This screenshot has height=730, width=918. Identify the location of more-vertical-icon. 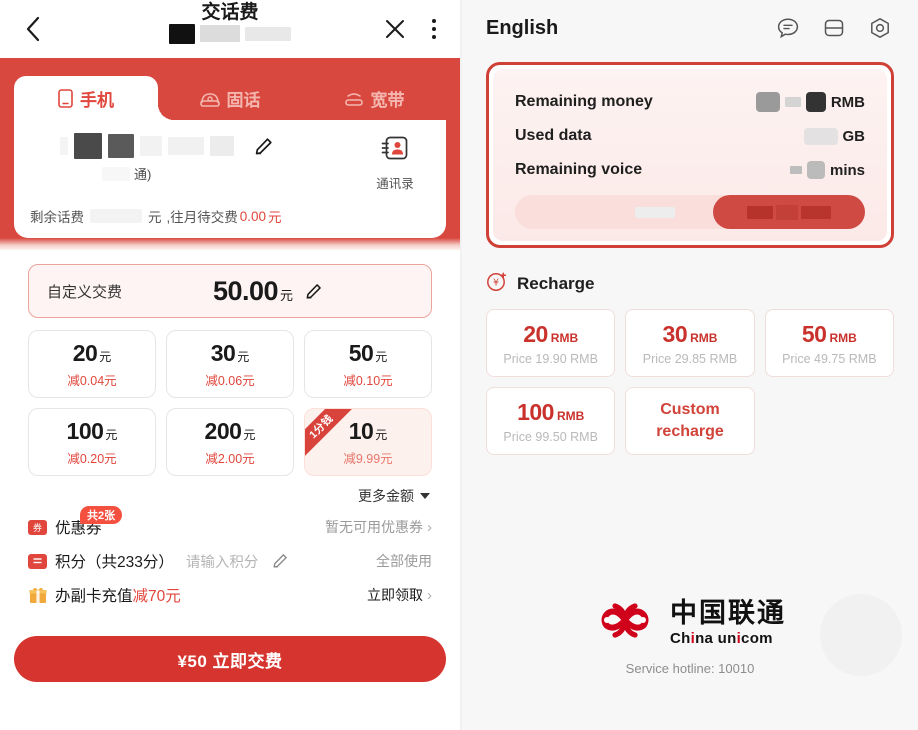
(434, 29).